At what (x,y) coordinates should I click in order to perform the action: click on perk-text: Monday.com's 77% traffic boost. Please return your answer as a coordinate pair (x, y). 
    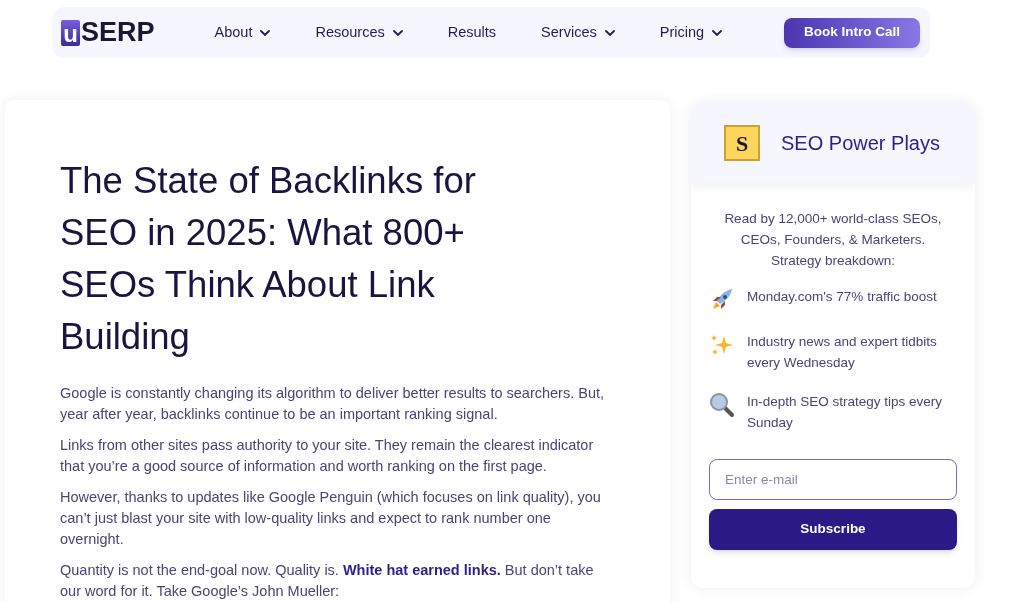
    Looking at the image, I should click on (842, 297).